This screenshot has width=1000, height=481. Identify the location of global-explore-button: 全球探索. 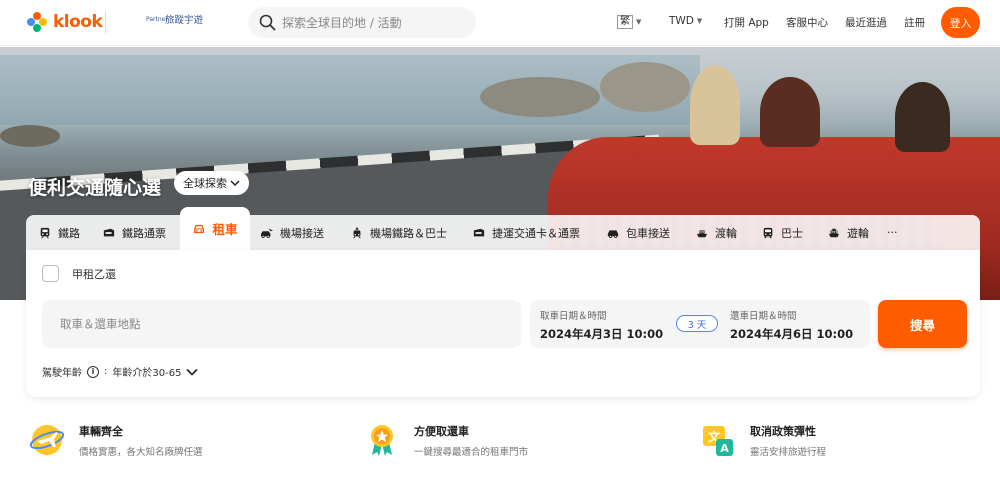
(211, 183).